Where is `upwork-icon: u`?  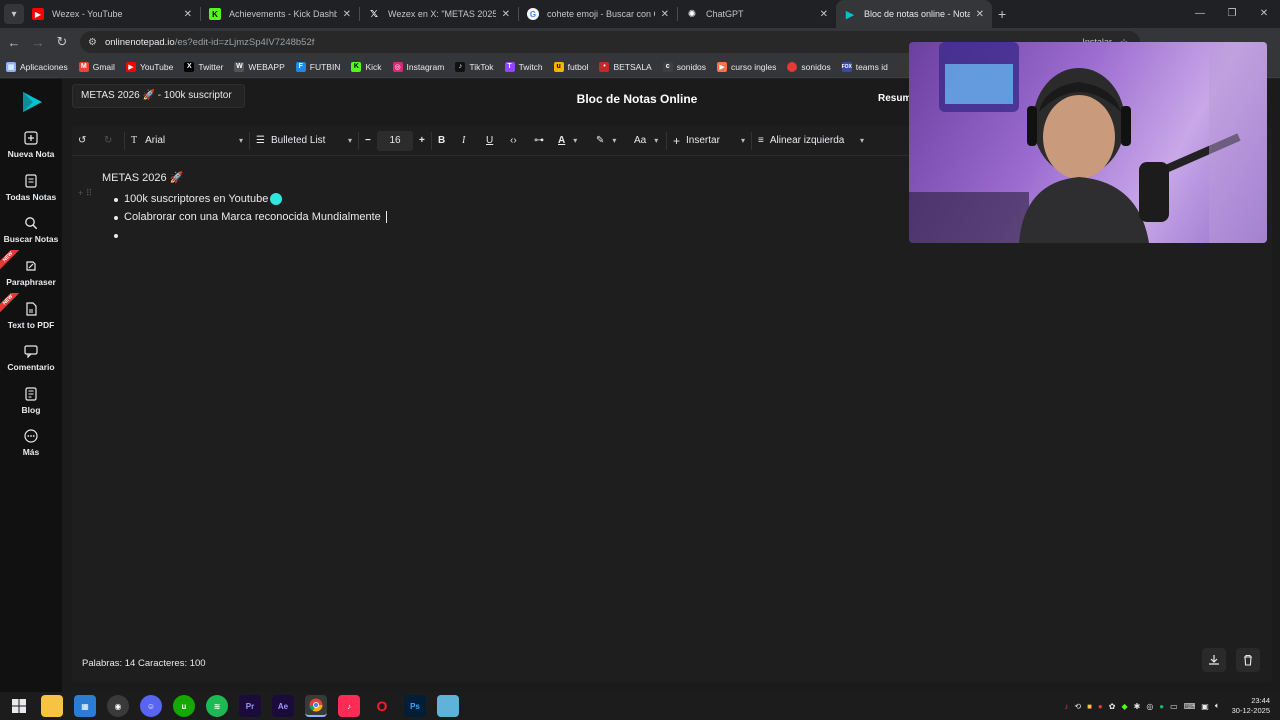 upwork-icon: u is located at coordinates (184, 706).